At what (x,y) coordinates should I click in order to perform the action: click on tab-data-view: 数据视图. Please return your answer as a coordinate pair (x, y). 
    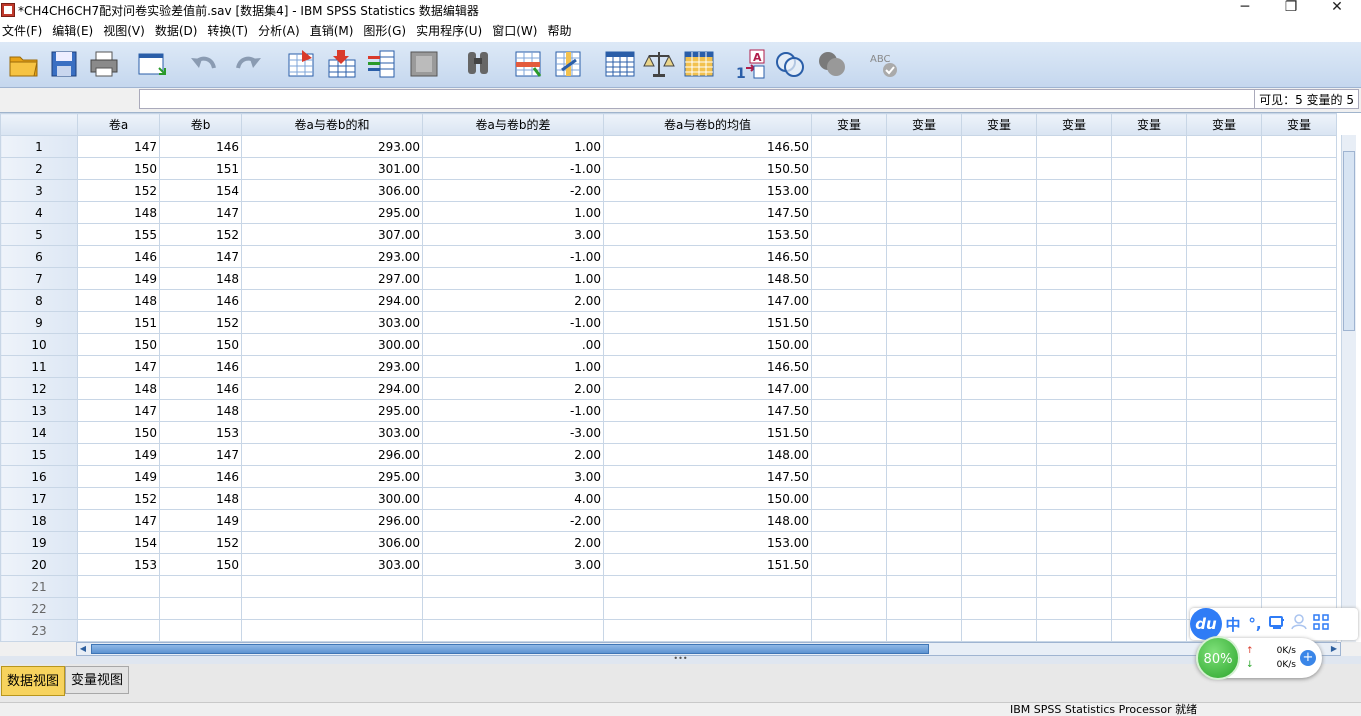
    Looking at the image, I should click on (33, 681).